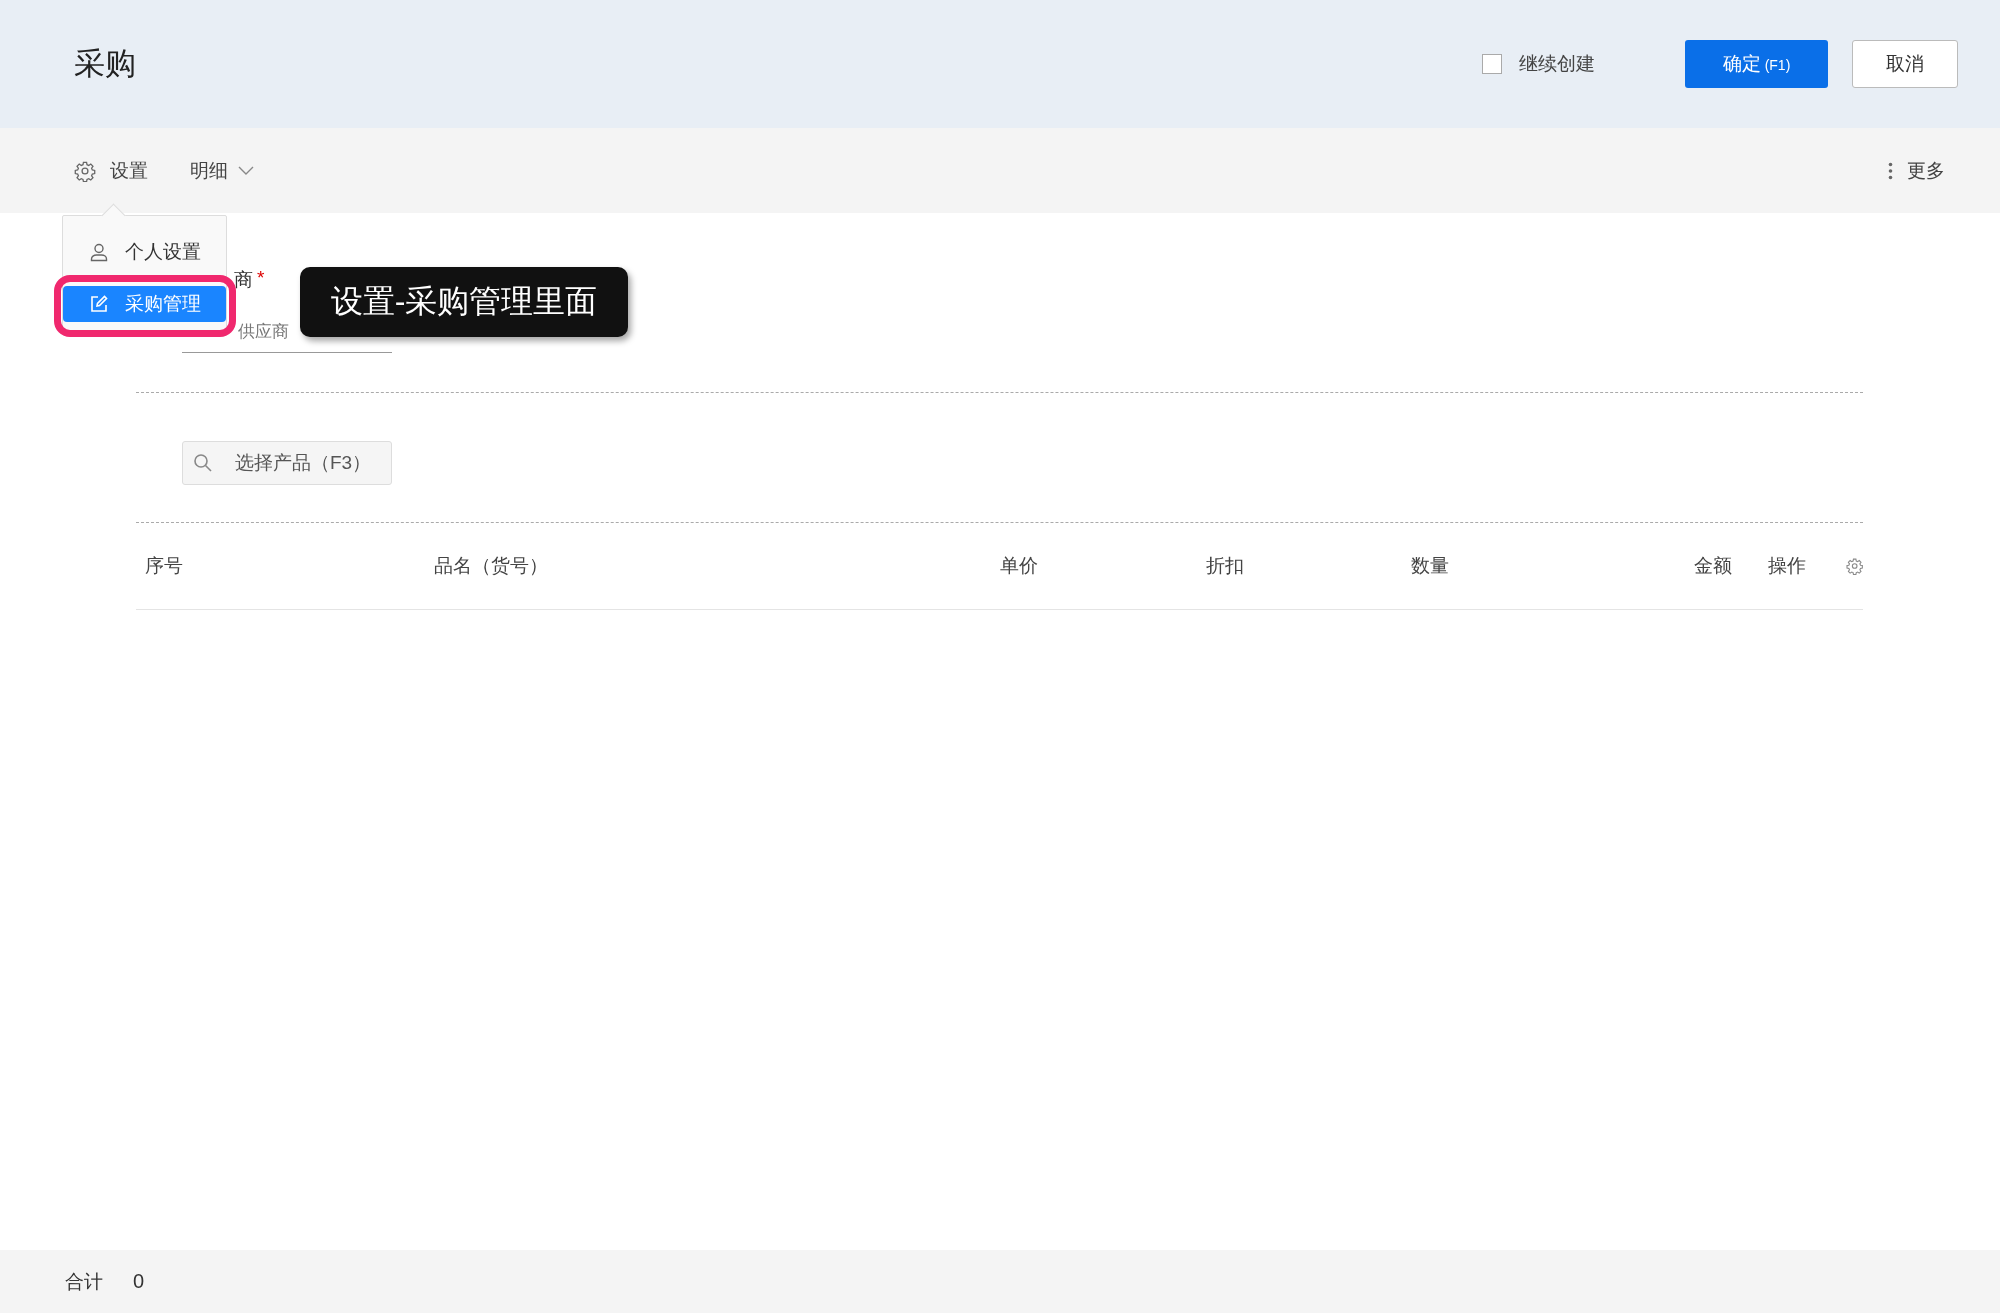  What do you see at coordinates (84, 1281) in the screenshot?
I see `total-label: 合计` at bounding box center [84, 1281].